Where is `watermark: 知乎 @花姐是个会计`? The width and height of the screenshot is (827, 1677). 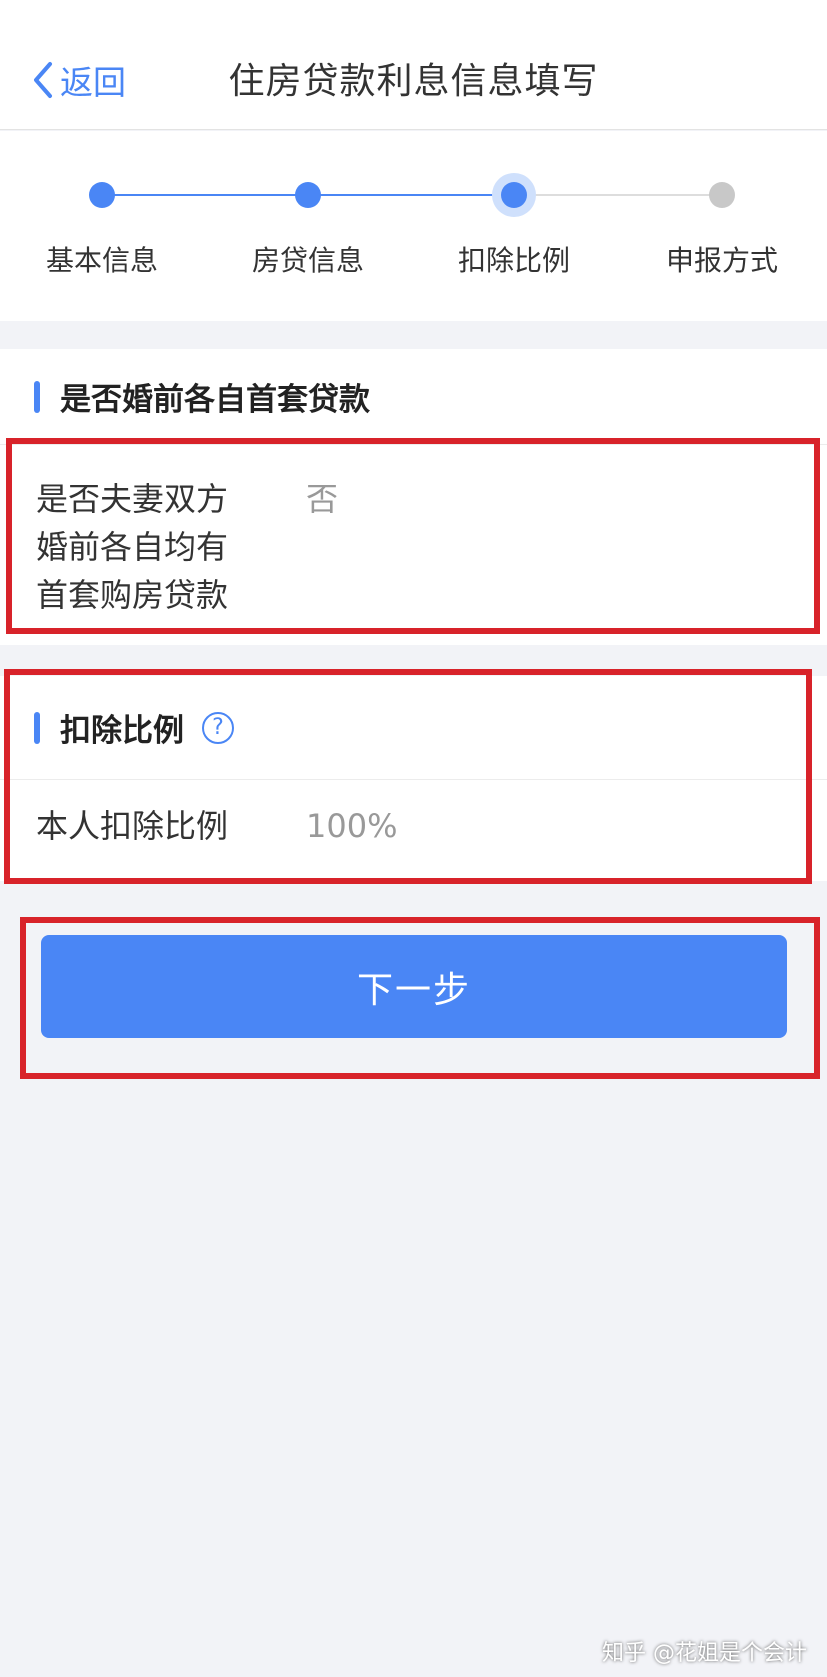
watermark: 知乎 @花姐是个会计 is located at coordinates (704, 1653).